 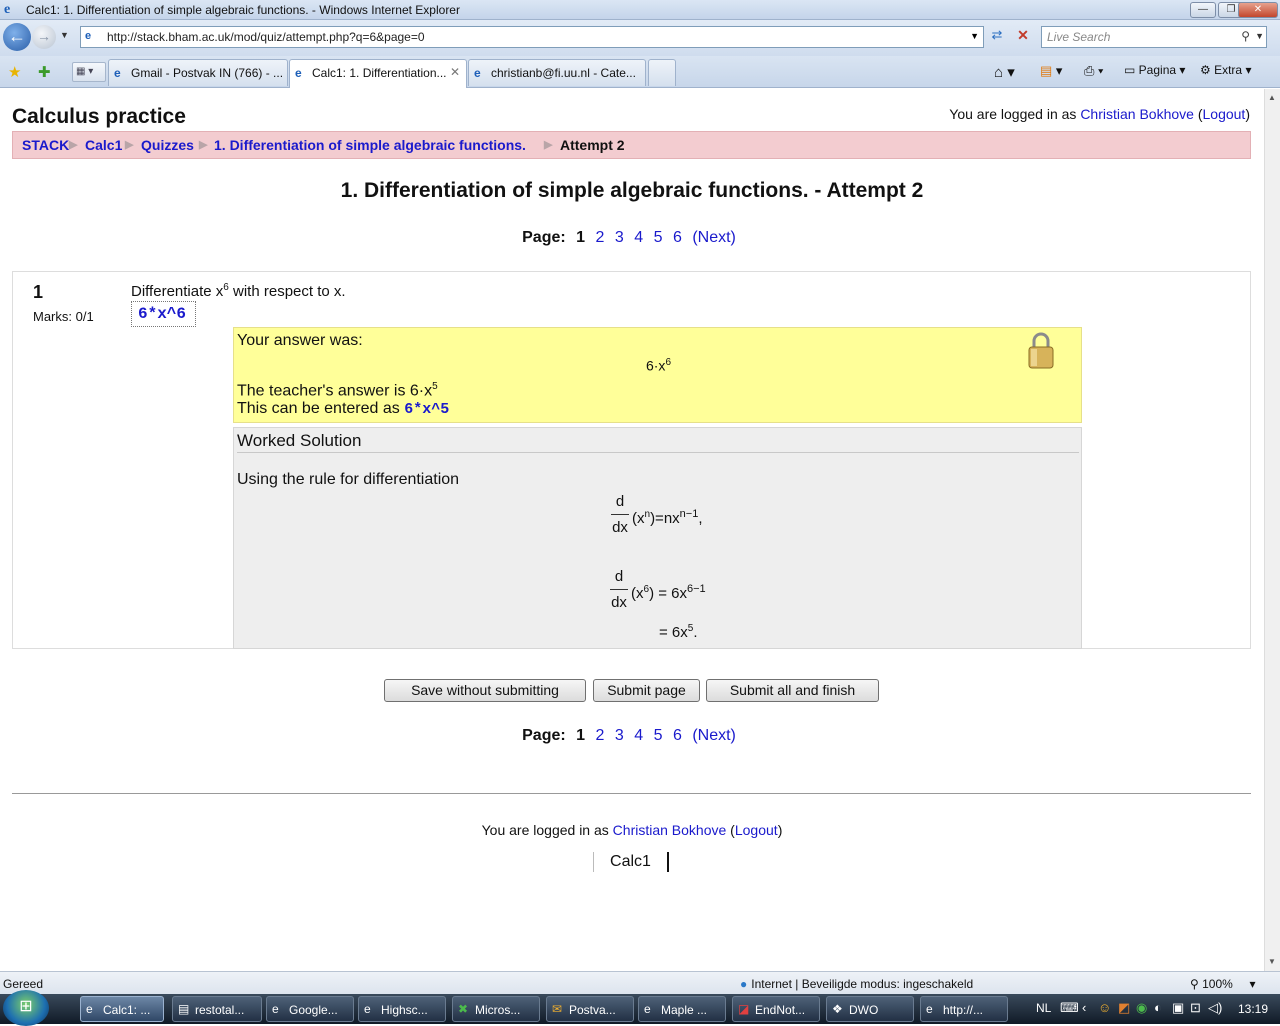 What do you see at coordinates (974, 36) in the screenshot?
I see `url-dropdown-icon: ▼` at bounding box center [974, 36].